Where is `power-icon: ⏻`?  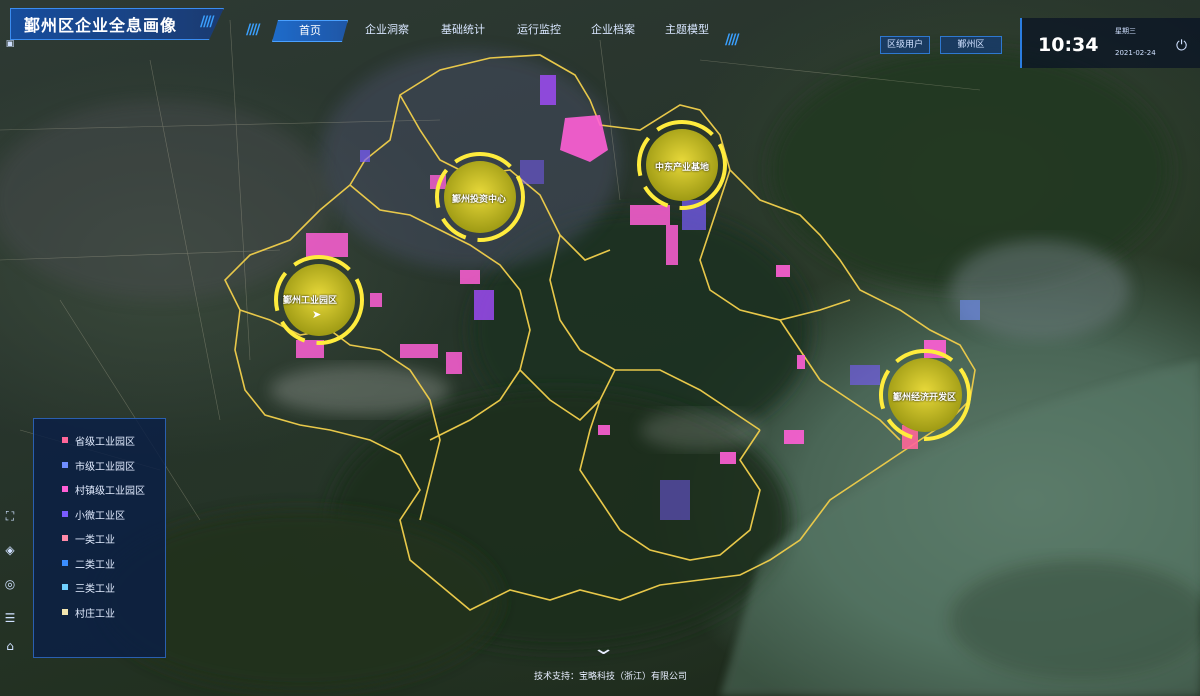 power-icon: ⏻ is located at coordinates (1181, 46).